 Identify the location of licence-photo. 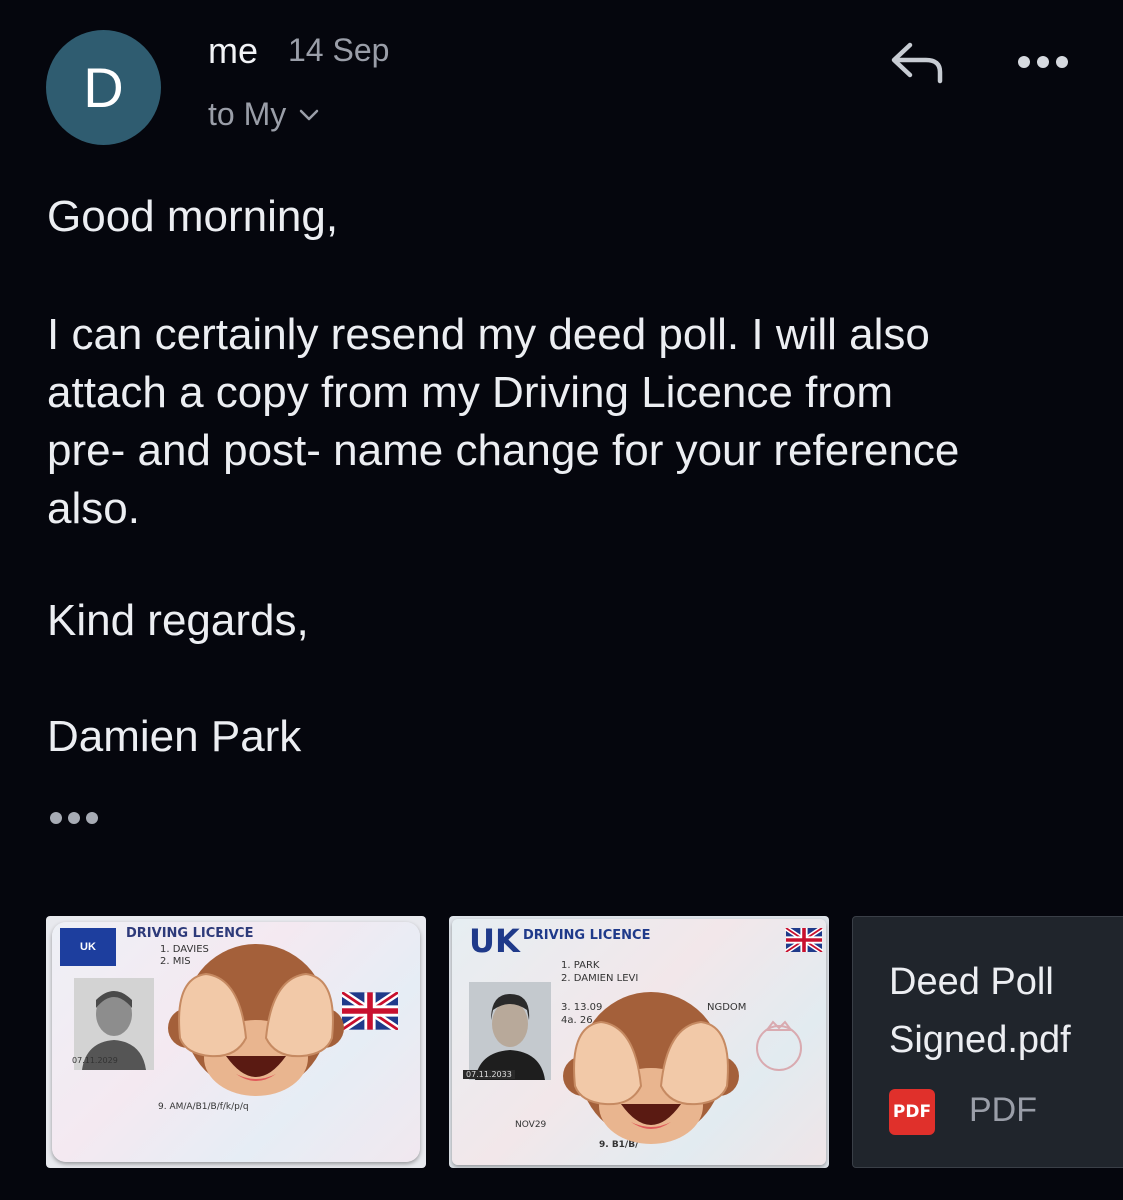
(510, 1031).